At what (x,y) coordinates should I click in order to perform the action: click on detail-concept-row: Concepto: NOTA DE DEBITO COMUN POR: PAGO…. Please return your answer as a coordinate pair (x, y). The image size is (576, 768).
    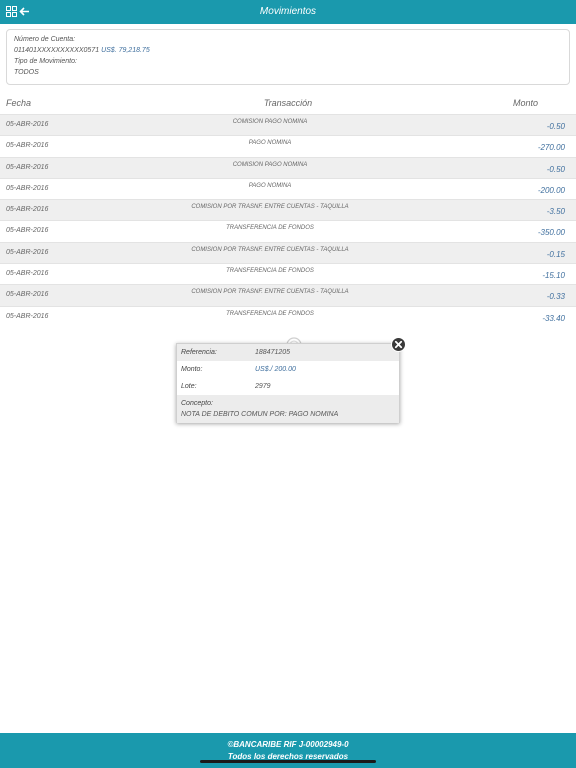
    Looking at the image, I should click on (288, 409).